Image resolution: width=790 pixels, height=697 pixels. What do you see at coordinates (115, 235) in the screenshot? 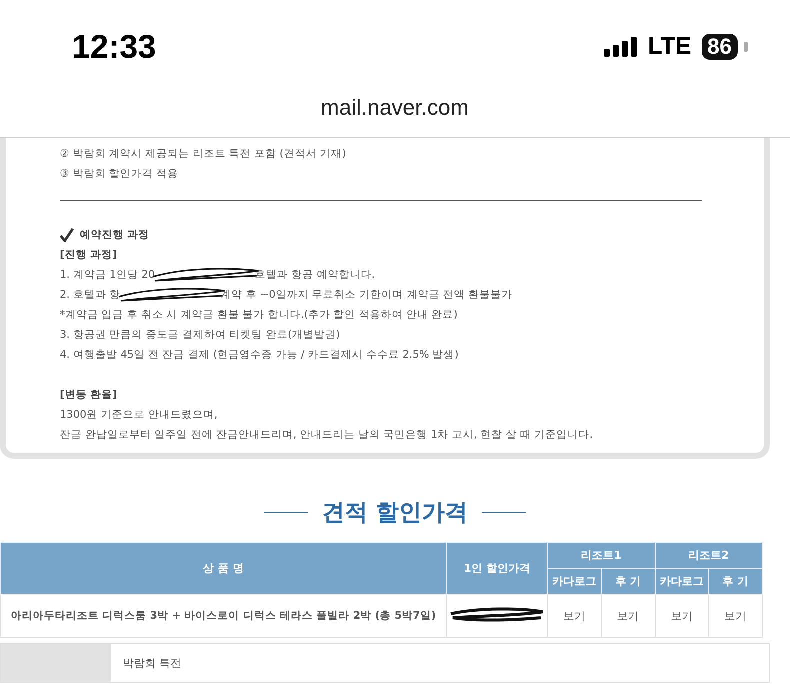
I see `section-heading: 예약진행 과정` at bounding box center [115, 235].